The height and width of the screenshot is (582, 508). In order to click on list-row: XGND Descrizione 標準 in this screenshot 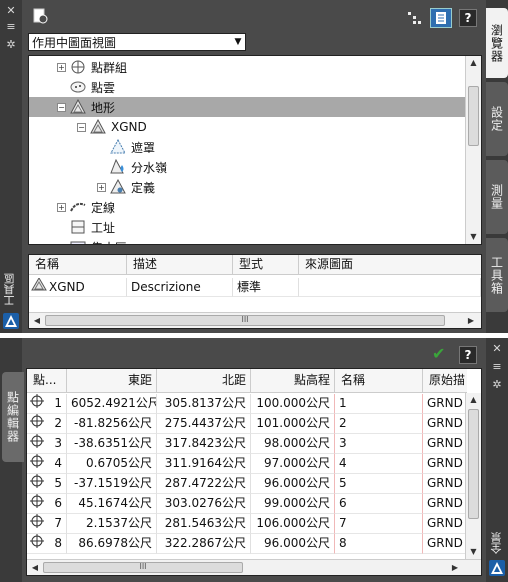, I will do `click(255, 287)`.